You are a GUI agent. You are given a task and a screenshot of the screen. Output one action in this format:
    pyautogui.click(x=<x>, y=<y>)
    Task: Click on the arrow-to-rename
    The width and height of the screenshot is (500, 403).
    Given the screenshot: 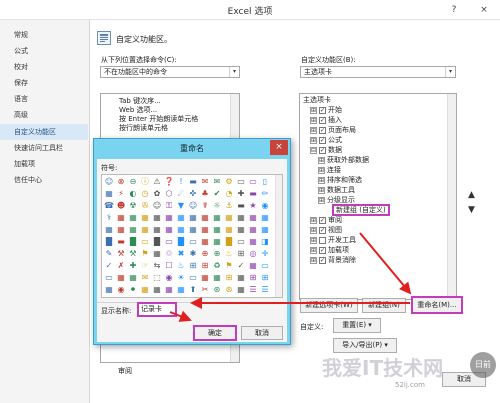 What is the action you would take?
    pyautogui.click(x=385, y=263)
    